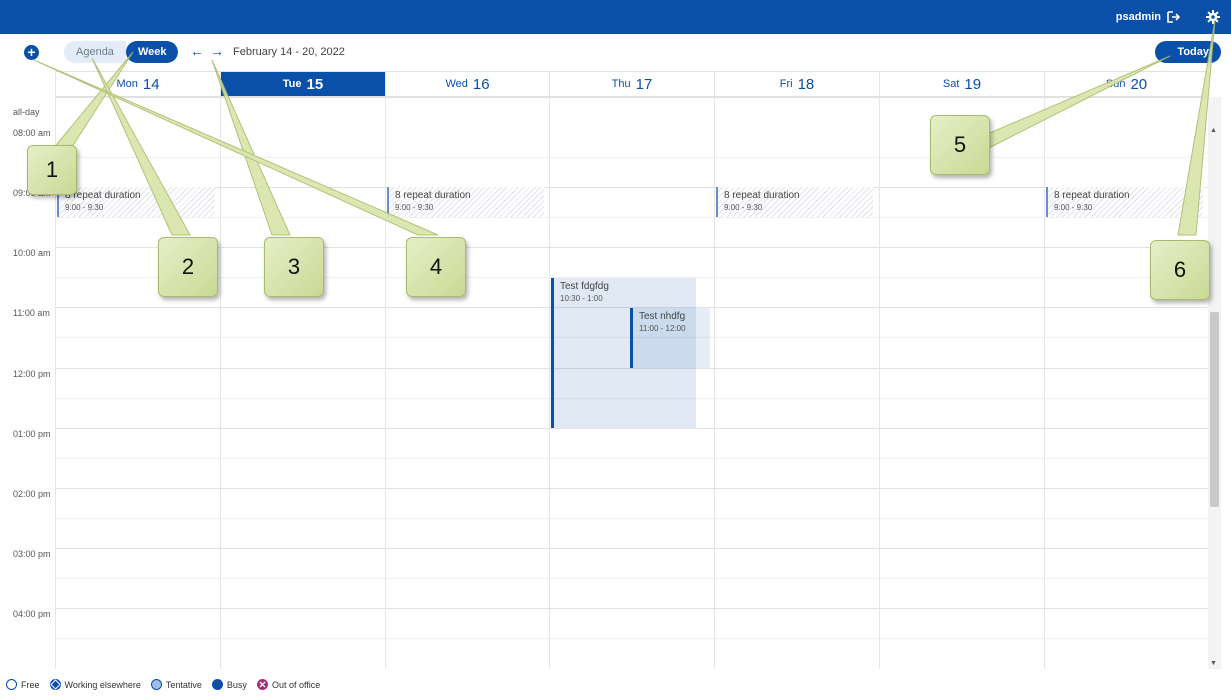 Image resolution: width=1231 pixels, height=696 pixels. What do you see at coordinates (95, 52) in the screenshot?
I see `agenda-view-button: Agenda` at bounding box center [95, 52].